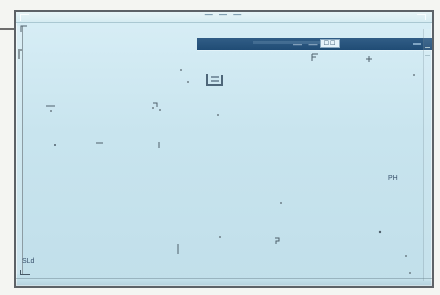 The width and height of the screenshot is (440, 295). Describe the element at coordinates (178, 249) in the screenshot. I see `vertical-mark-icon` at that location.